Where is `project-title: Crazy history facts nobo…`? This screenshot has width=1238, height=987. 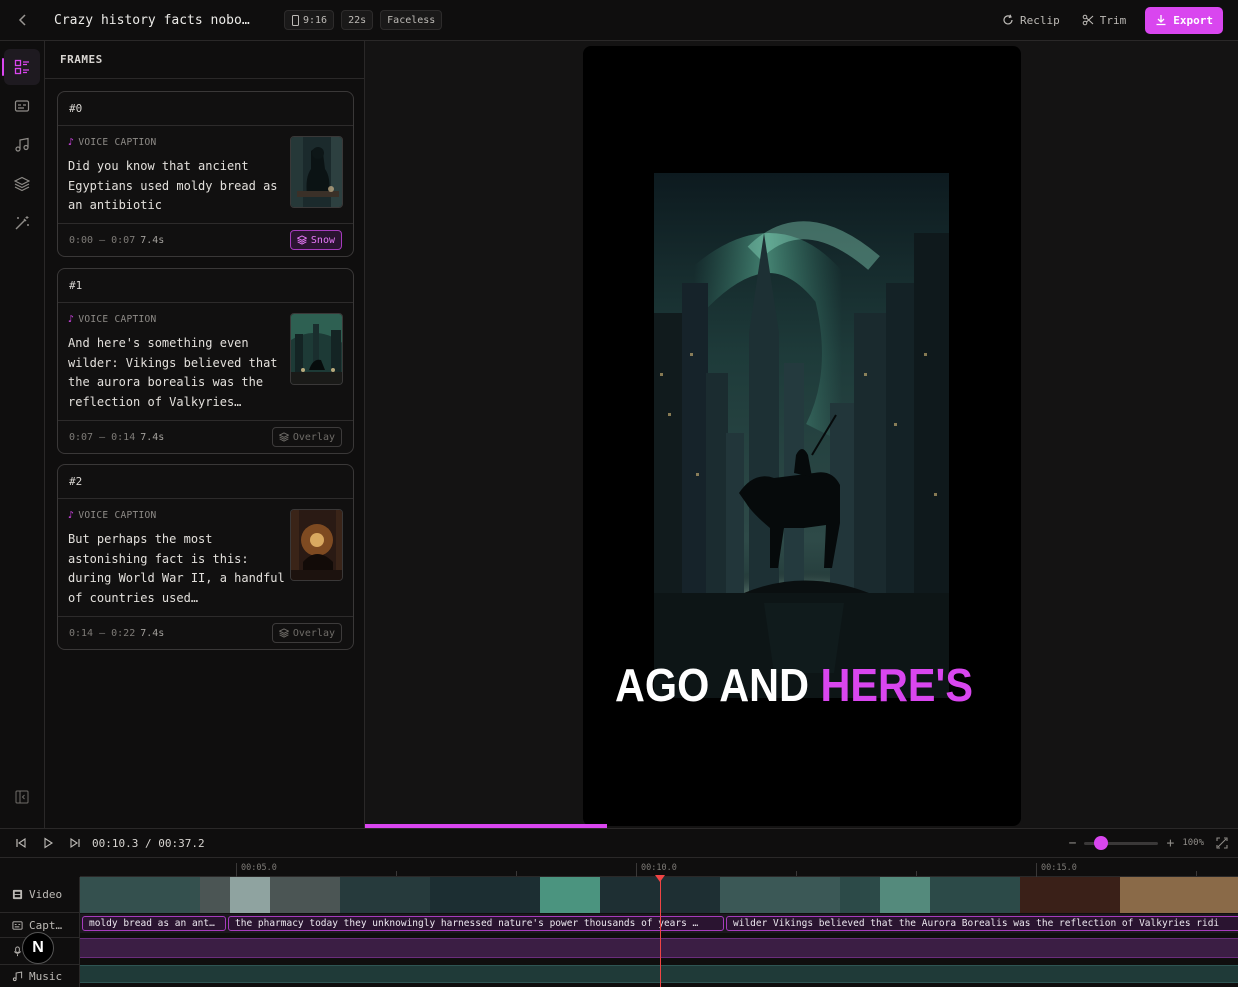
project-title: Crazy history facts nobo… is located at coordinates (159, 20).